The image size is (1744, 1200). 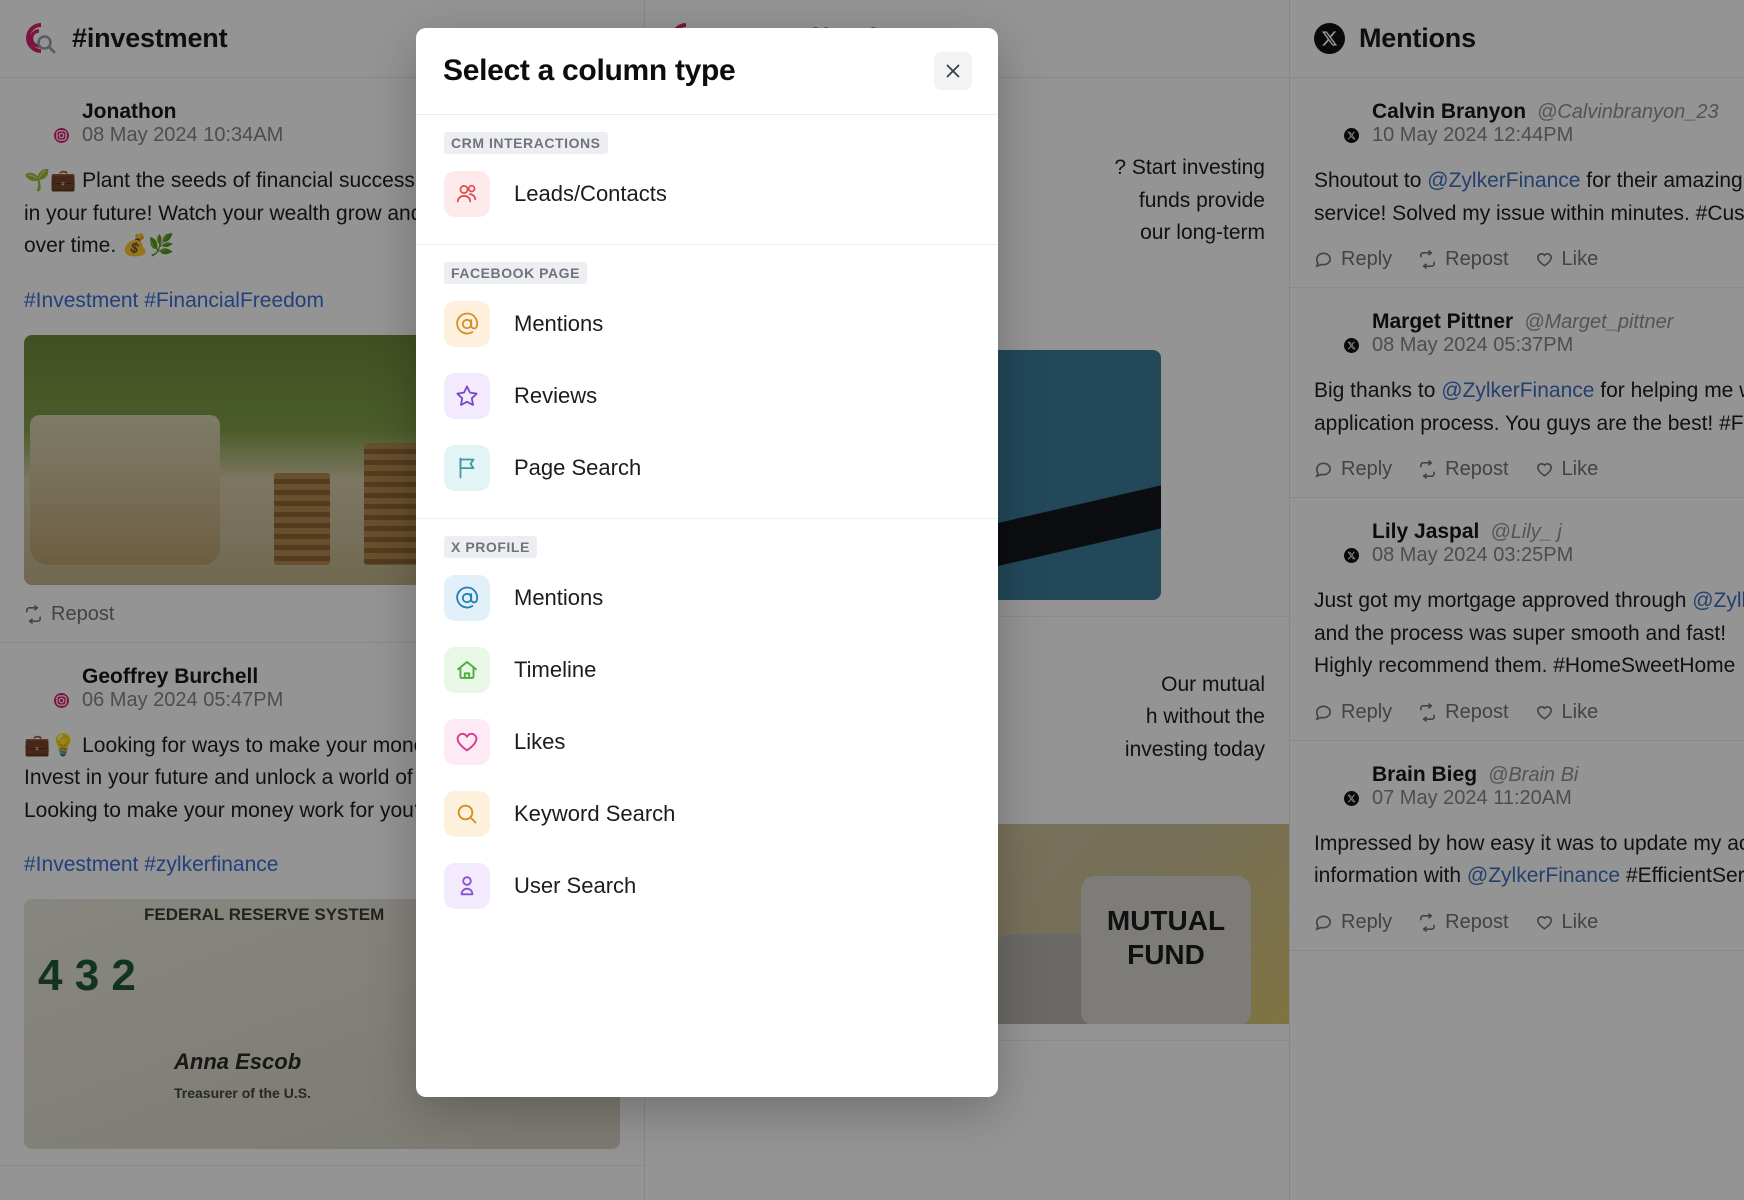 What do you see at coordinates (467, 814) in the screenshot?
I see `magnifier-icon` at bounding box center [467, 814].